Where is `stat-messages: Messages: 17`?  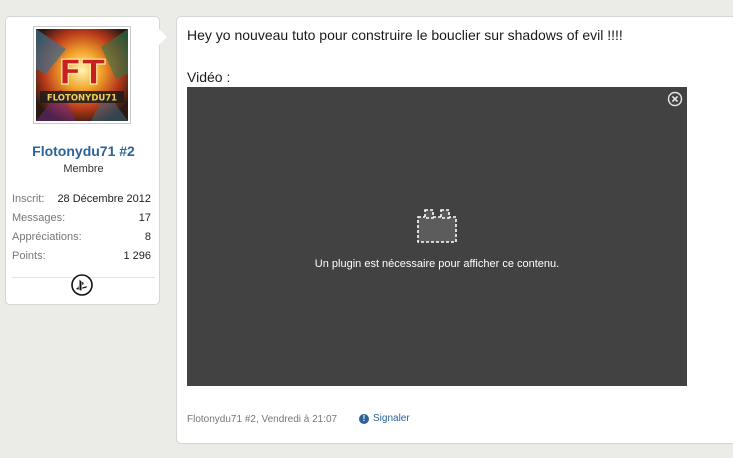 stat-messages: Messages: 17 is located at coordinates (81, 218).